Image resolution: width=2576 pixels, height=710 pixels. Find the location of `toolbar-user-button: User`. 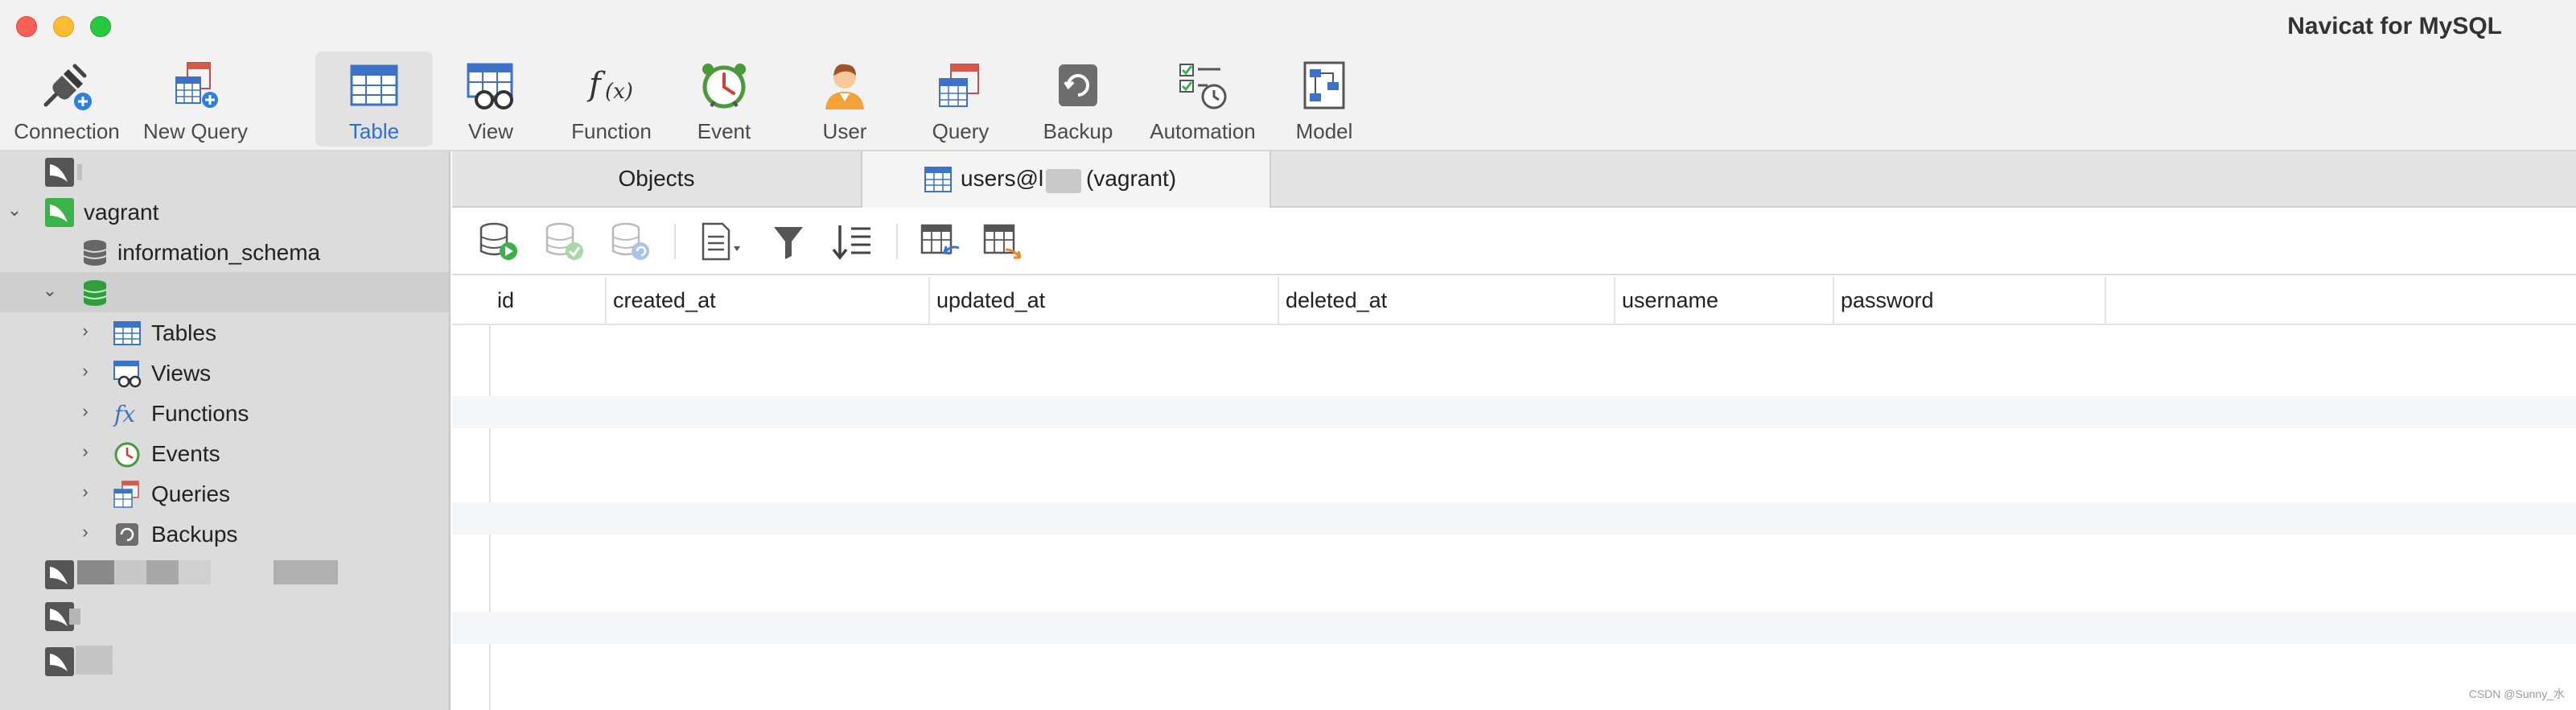

toolbar-user-button: User is located at coordinates (844, 99).